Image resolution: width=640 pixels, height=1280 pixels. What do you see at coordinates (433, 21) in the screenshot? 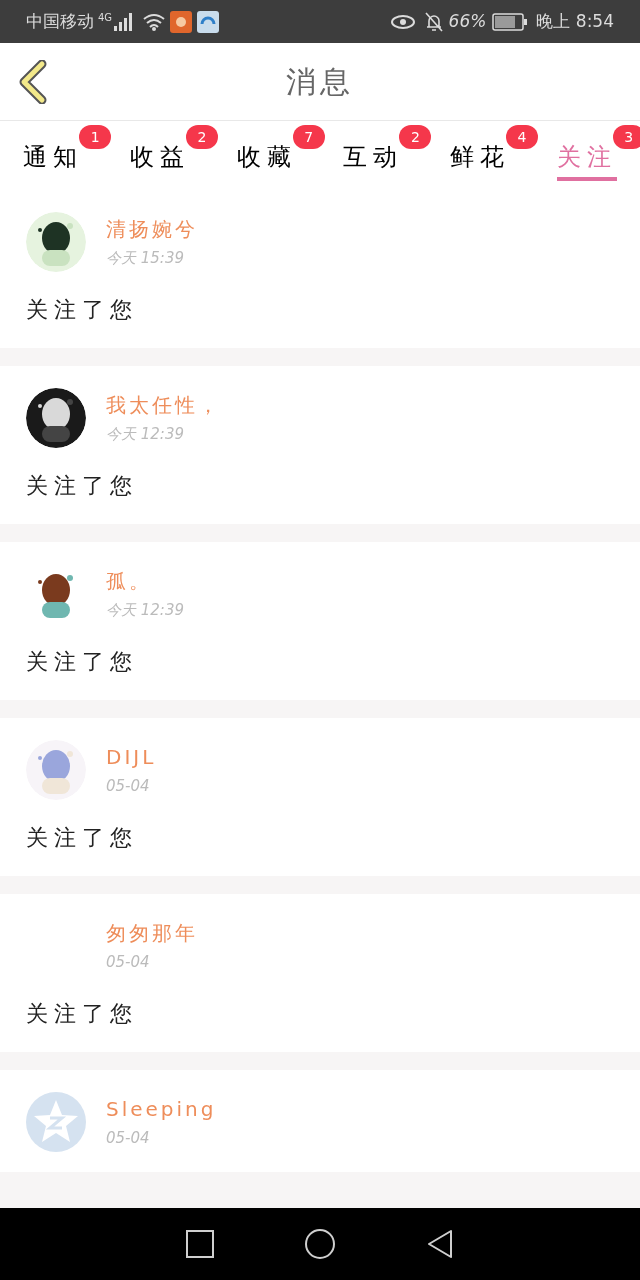
I see `muted-bell-icon` at bounding box center [433, 21].